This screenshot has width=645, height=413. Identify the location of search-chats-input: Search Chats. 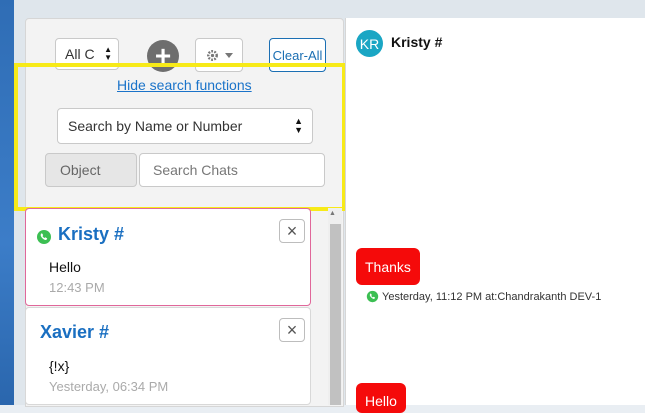
(232, 170).